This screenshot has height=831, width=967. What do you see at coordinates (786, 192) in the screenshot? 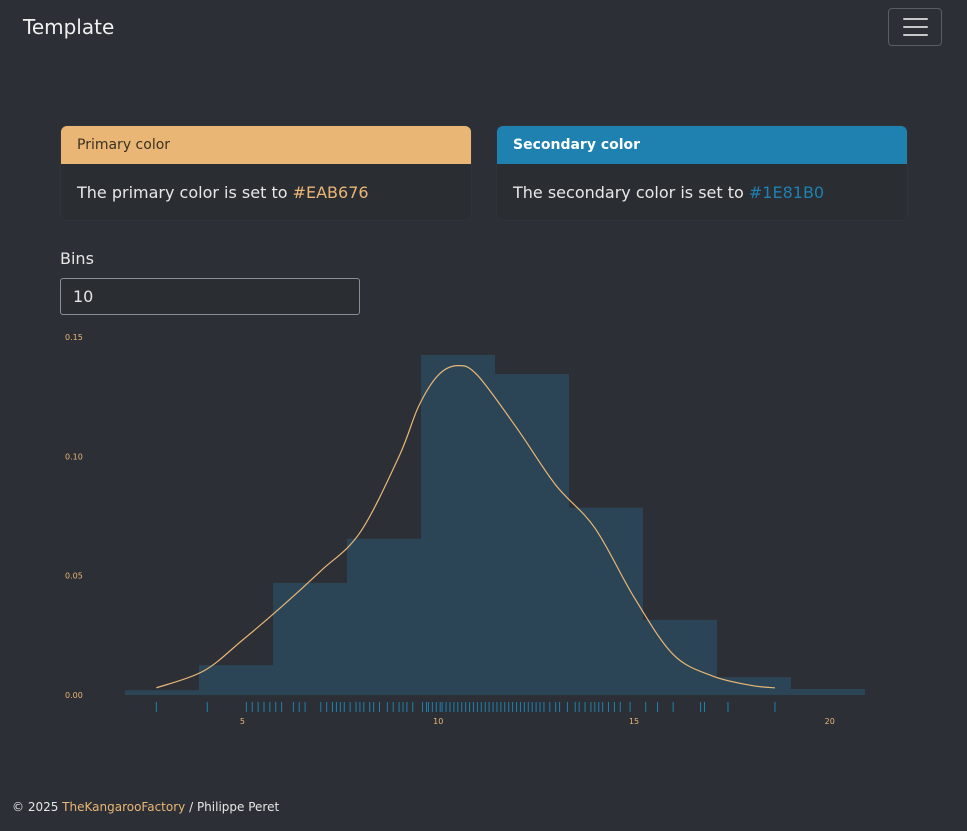
I see `secondary-color-value: #1E81B0` at bounding box center [786, 192].